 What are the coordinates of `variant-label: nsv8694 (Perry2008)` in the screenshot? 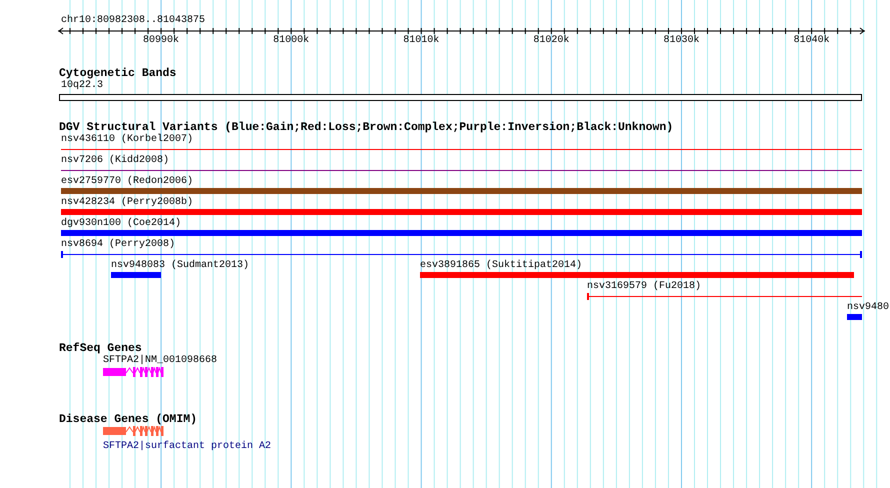 It's located at (118, 245).